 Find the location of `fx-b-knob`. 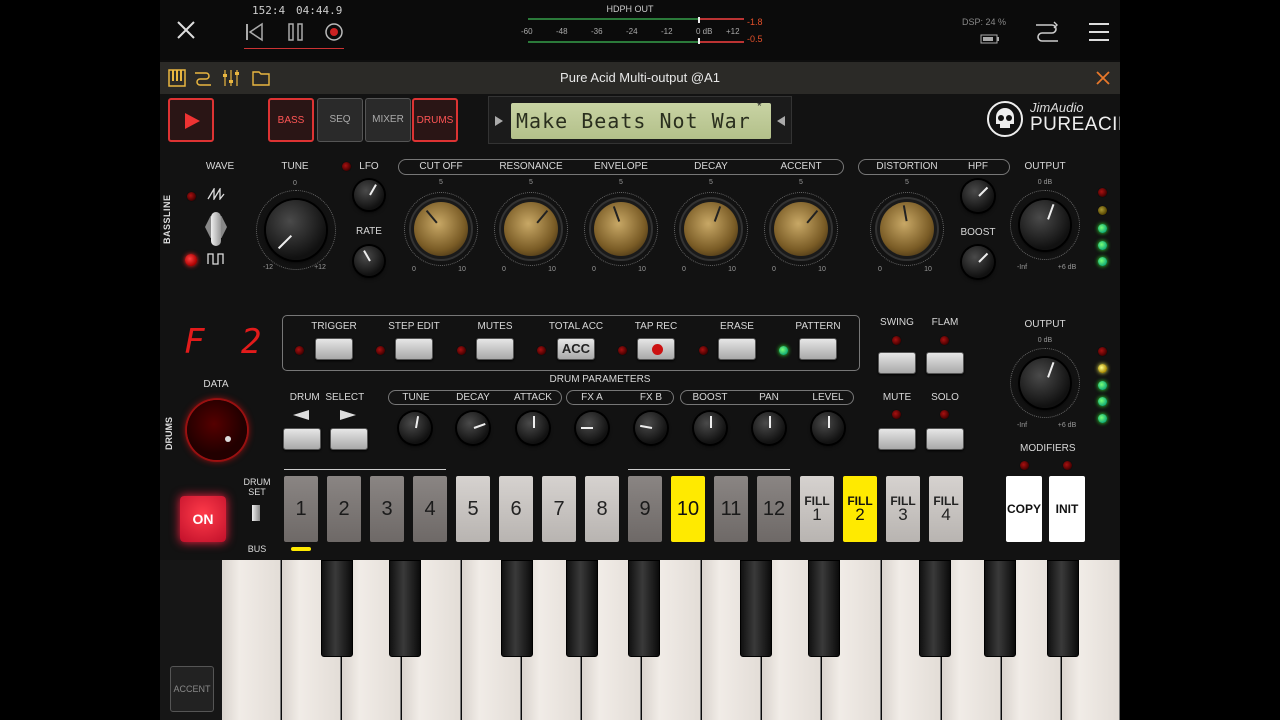

fx-b-knob is located at coordinates (651, 428).